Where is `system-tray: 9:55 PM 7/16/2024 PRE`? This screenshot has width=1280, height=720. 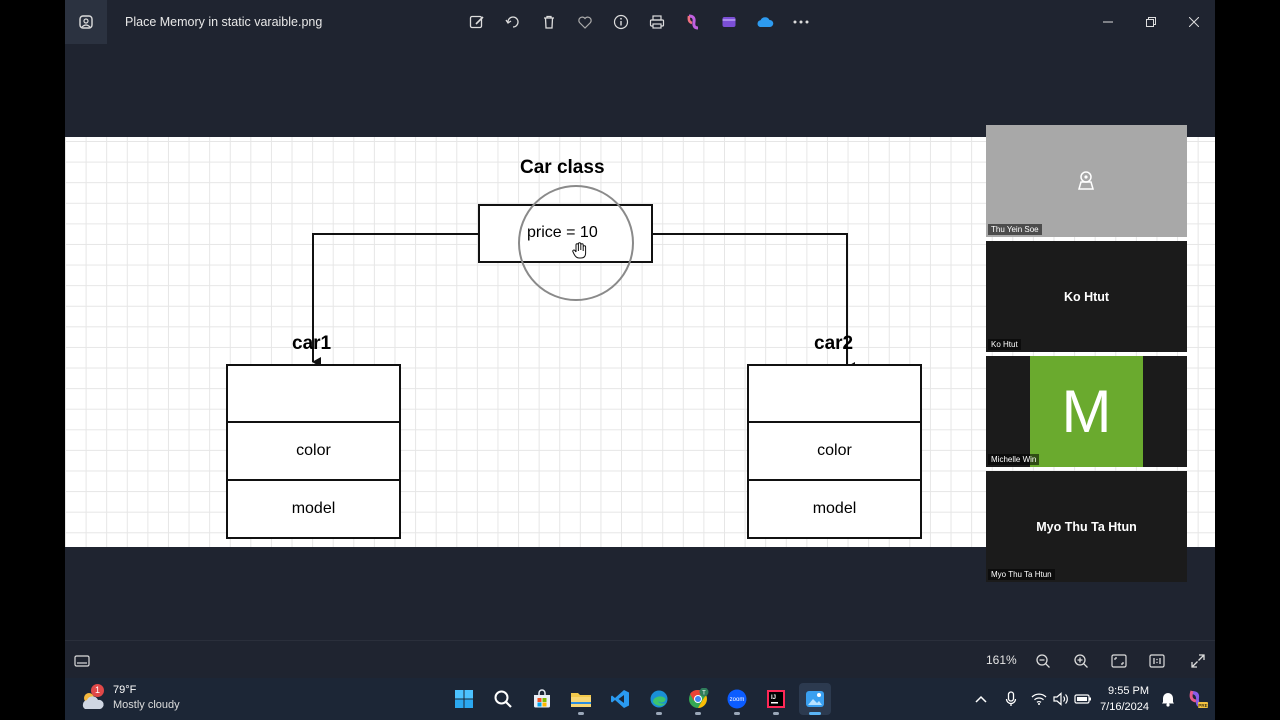
system-tray: 9:55 PM 7/16/2024 PRE is located at coordinates (1092, 699).